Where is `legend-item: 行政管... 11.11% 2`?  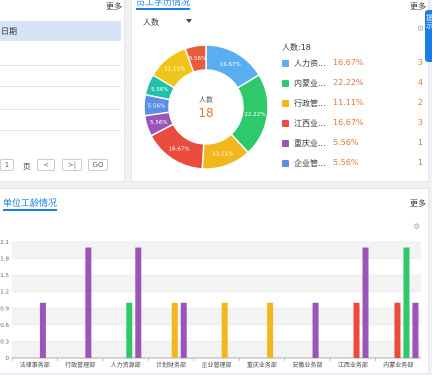
legend-item: 行政管... 11.11% 2 is located at coordinates (354, 104).